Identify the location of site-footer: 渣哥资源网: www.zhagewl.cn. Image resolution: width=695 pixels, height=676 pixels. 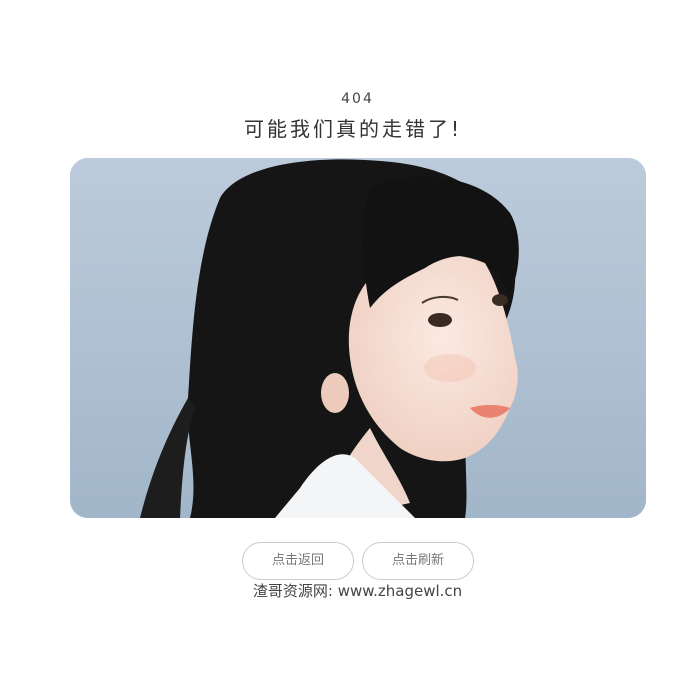
(347, 590).